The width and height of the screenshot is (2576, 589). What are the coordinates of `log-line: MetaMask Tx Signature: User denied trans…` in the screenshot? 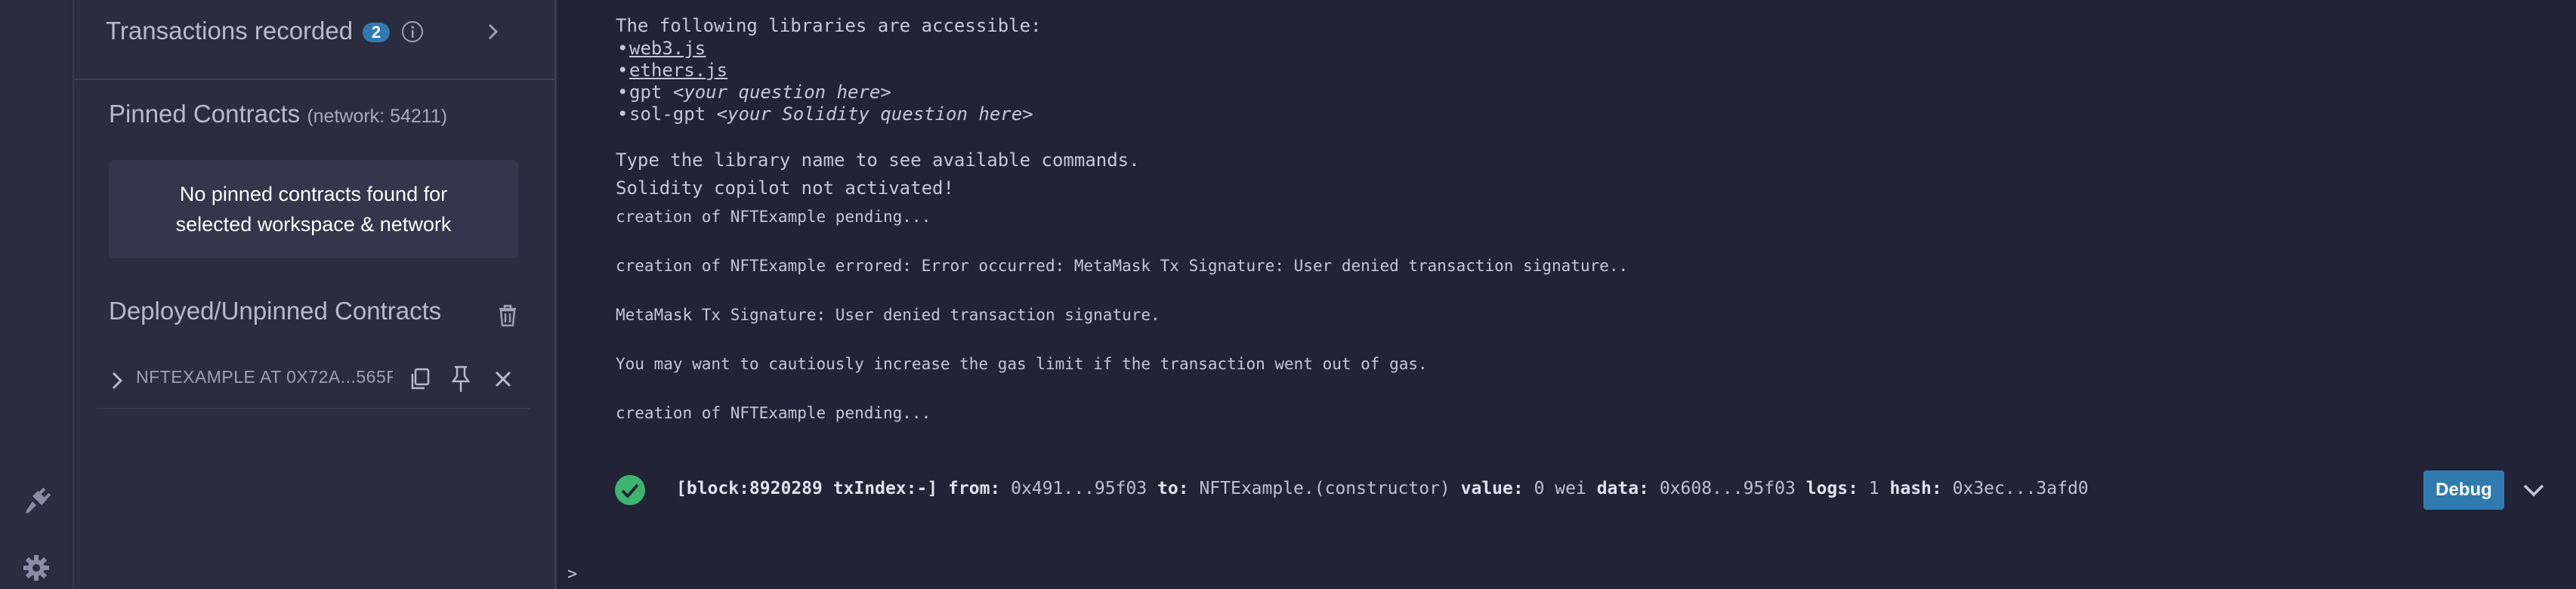 It's located at (888, 315).